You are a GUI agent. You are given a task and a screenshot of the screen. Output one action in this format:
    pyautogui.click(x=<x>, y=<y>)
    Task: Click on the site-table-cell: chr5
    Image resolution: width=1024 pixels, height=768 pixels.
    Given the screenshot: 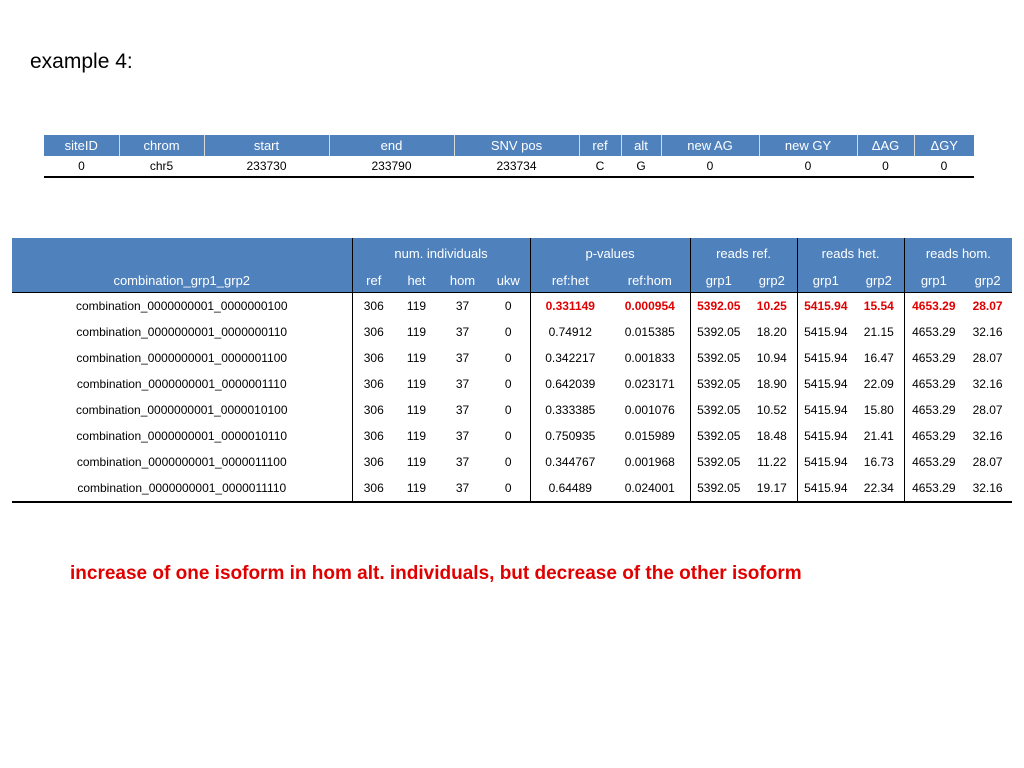 What is the action you would take?
    pyautogui.click(x=161, y=166)
    